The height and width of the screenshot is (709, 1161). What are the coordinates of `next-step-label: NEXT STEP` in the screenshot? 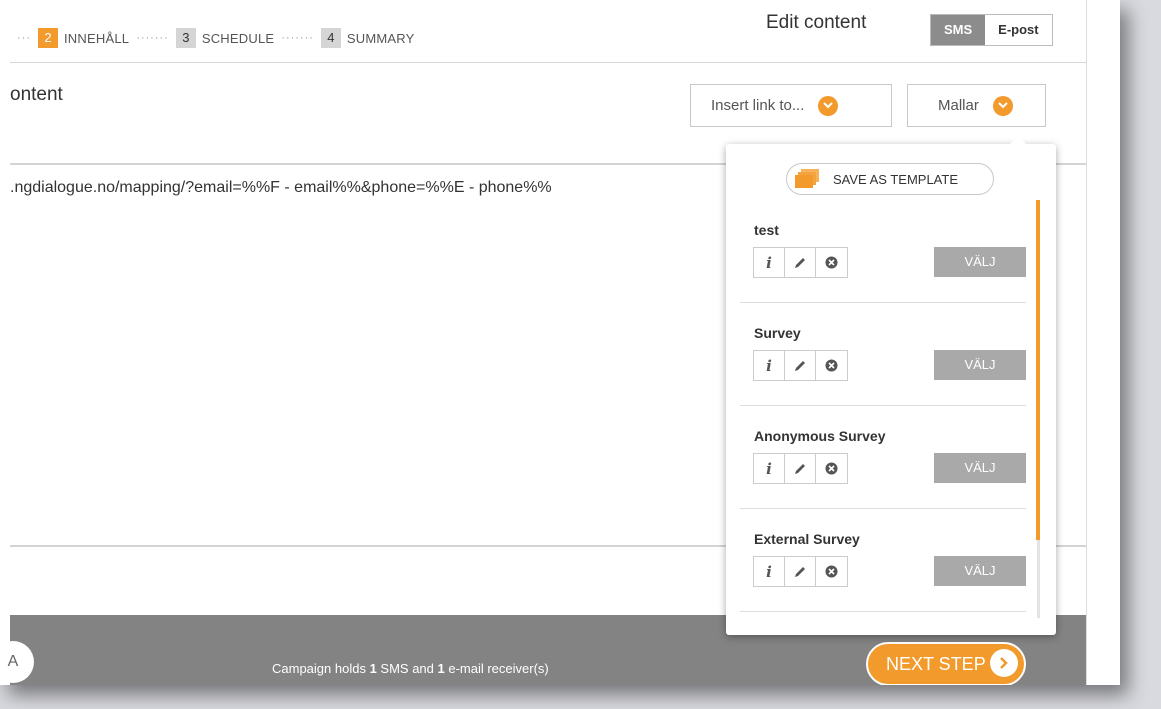 It's located at (936, 664).